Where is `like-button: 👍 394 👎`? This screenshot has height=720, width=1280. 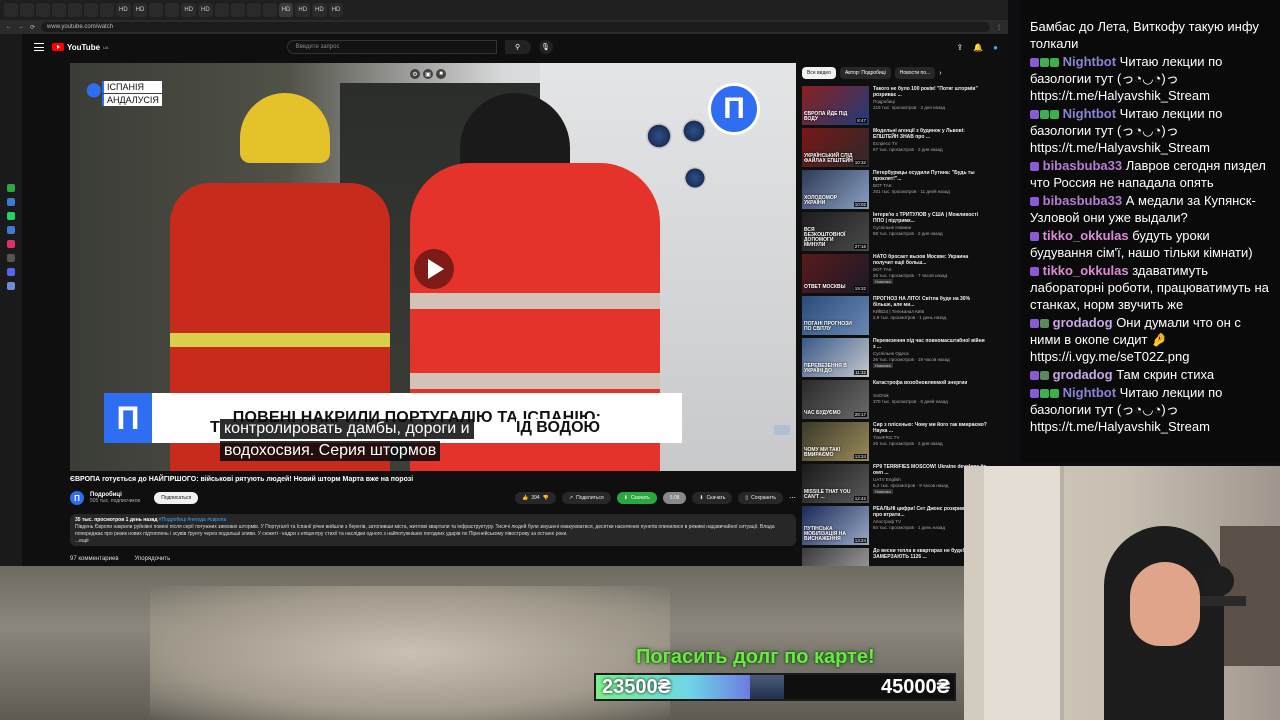 like-button: 👍 394 👎 is located at coordinates (535, 498).